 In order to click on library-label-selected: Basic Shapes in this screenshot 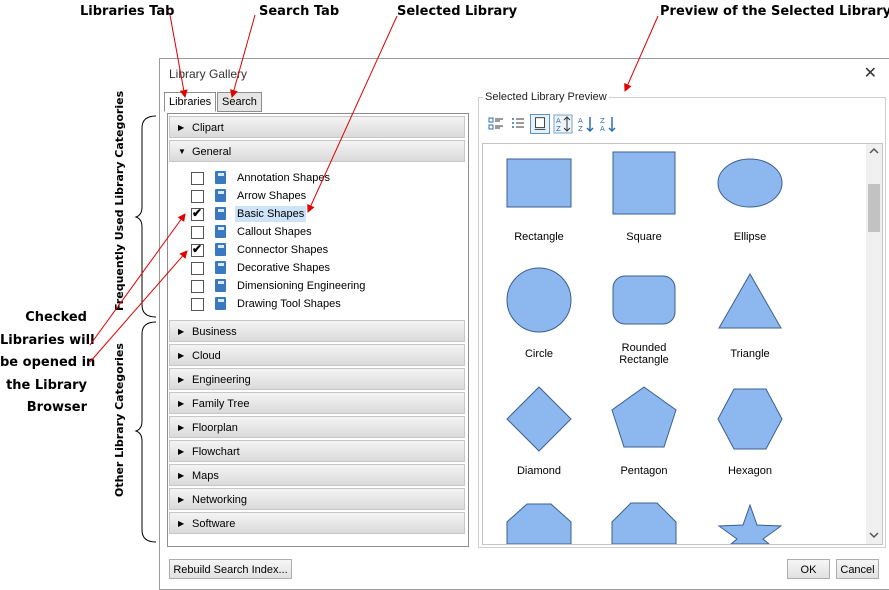, I will do `click(271, 214)`.